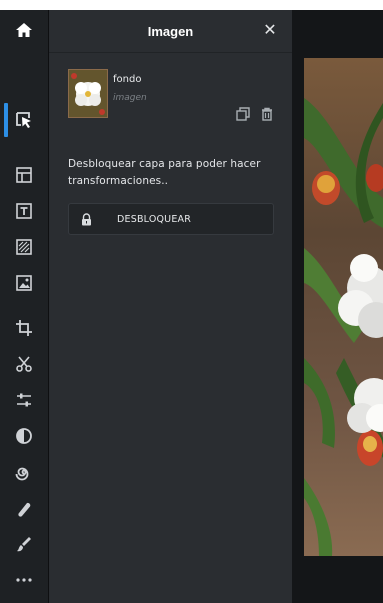 The width and height of the screenshot is (383, 603). What do you see at coordinates (170, 98) in the screenshot?
I see `layer-item: fondo imagen` at bounding box center [170, 98].